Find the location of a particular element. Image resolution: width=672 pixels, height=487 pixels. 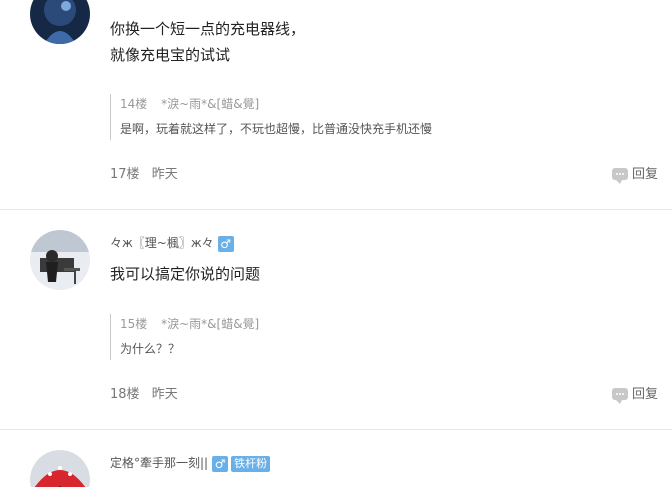

content-line: 你换一个短一点的充电器线， is located at coordinates (208, 29).